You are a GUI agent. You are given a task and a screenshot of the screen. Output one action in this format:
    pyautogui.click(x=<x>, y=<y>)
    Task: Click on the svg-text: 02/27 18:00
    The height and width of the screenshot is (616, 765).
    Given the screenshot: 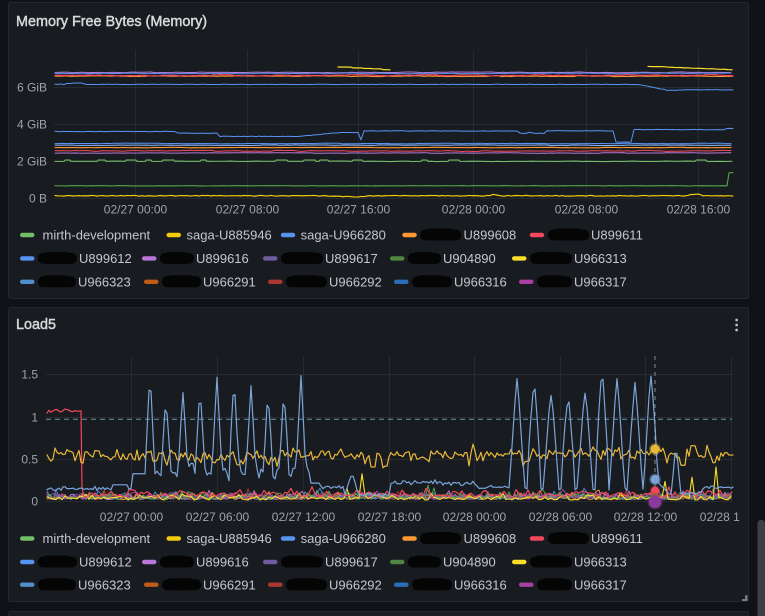 What is the action you would take?
    pyautogui.click(x=390, y=517)
    